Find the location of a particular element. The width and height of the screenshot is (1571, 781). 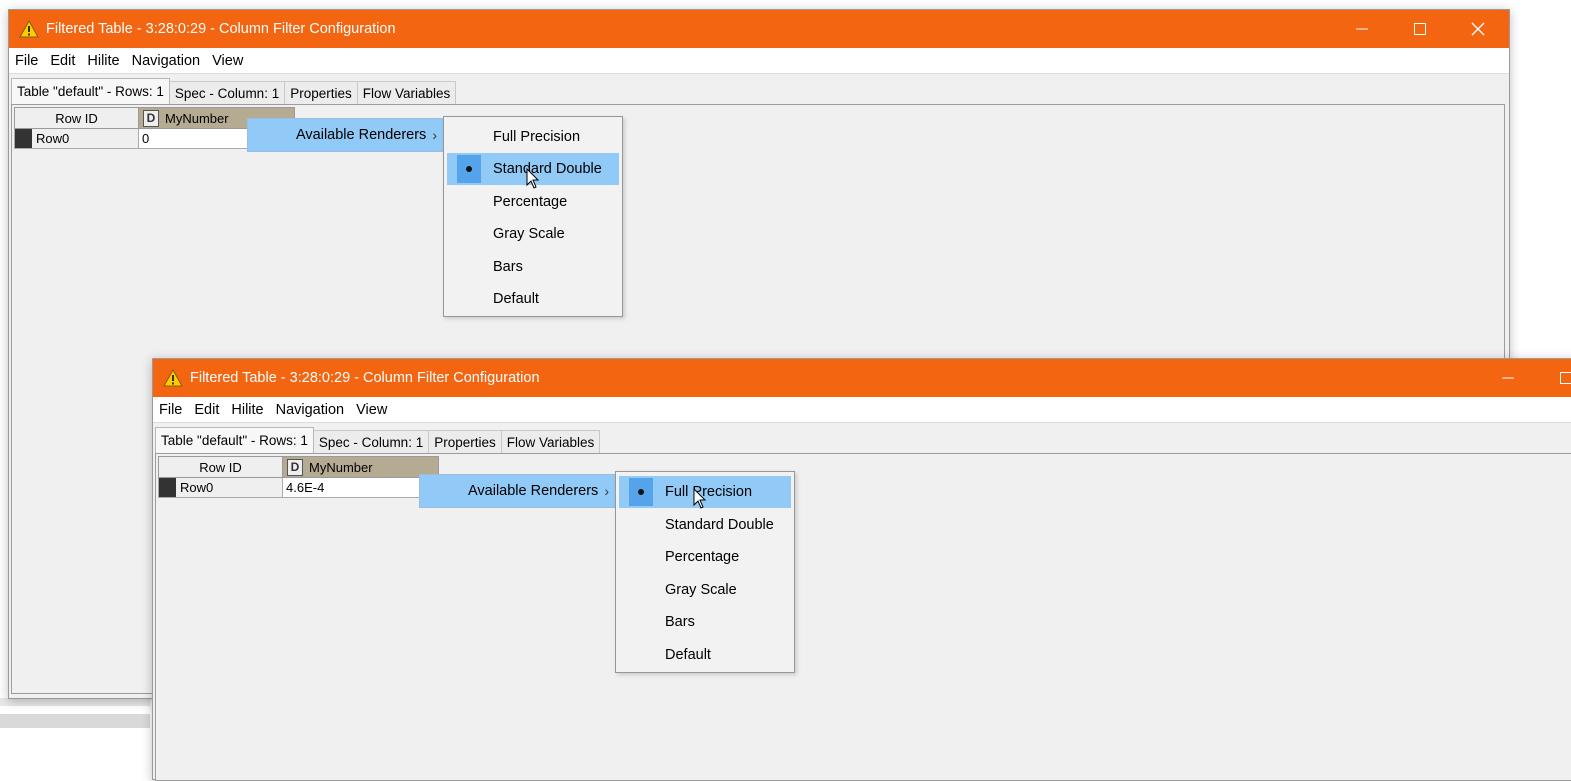

close-icon is located at coordinates (1478, 29).